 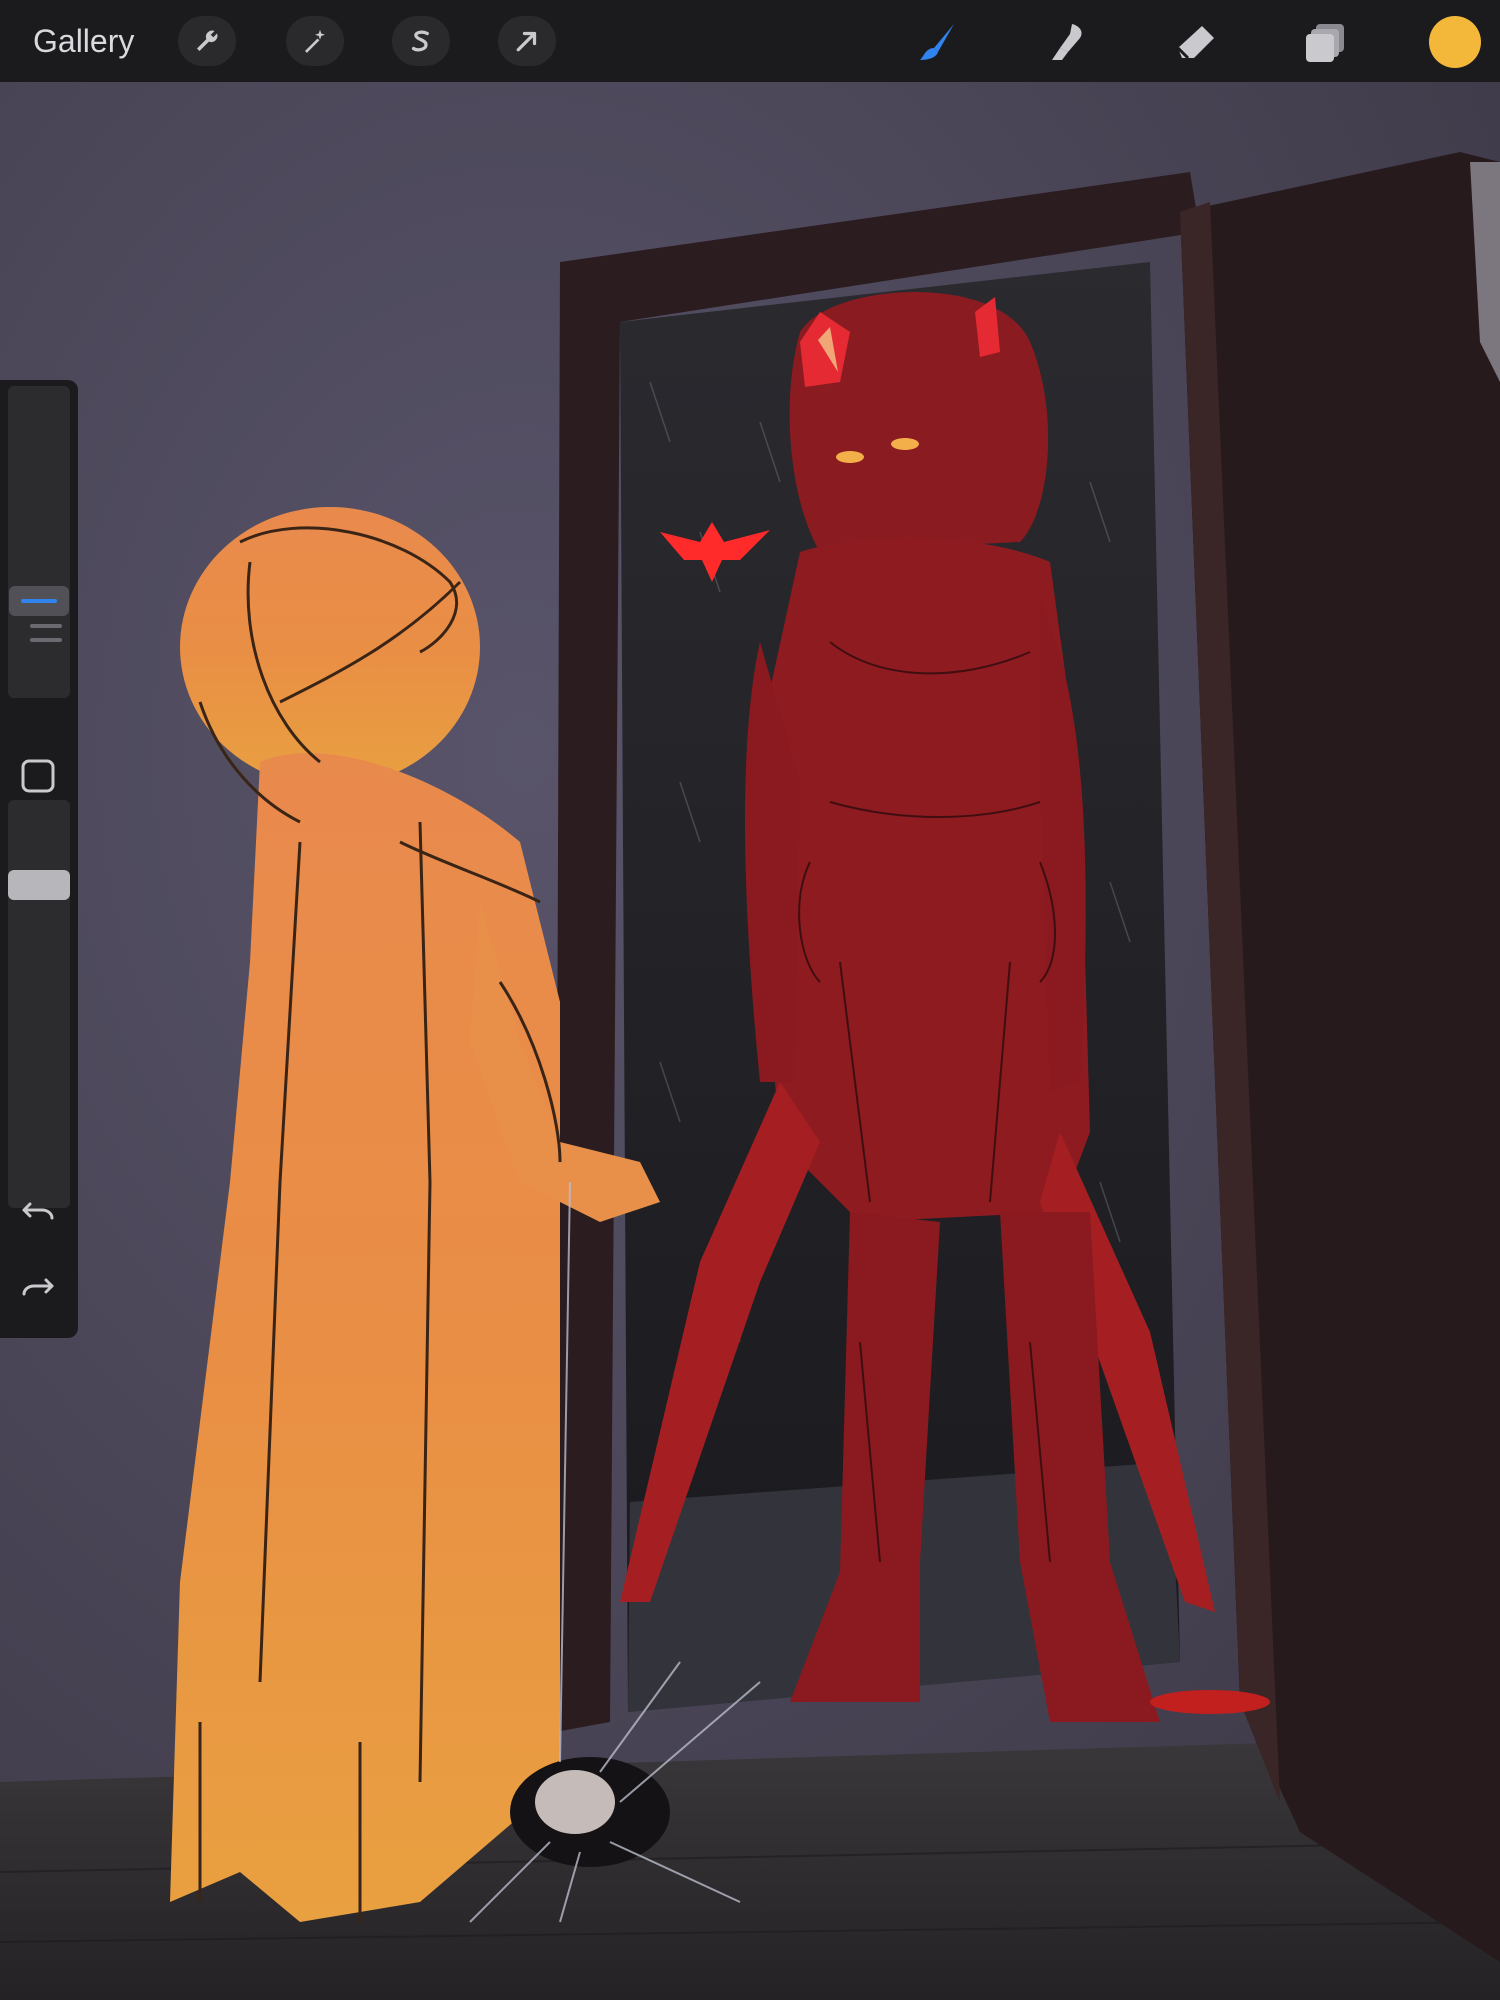 I want to click on modify-square-icon, so click(x=38, y=776).